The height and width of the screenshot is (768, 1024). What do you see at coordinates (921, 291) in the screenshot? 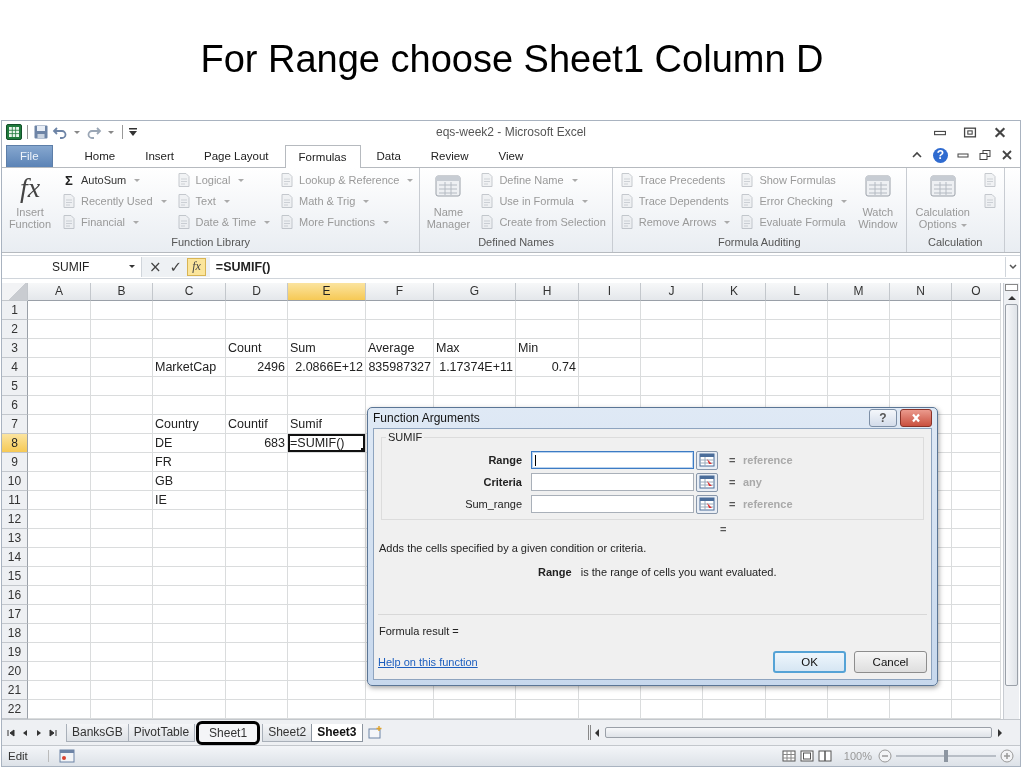
I see `column-header: N` at bounding box center [921, 291].